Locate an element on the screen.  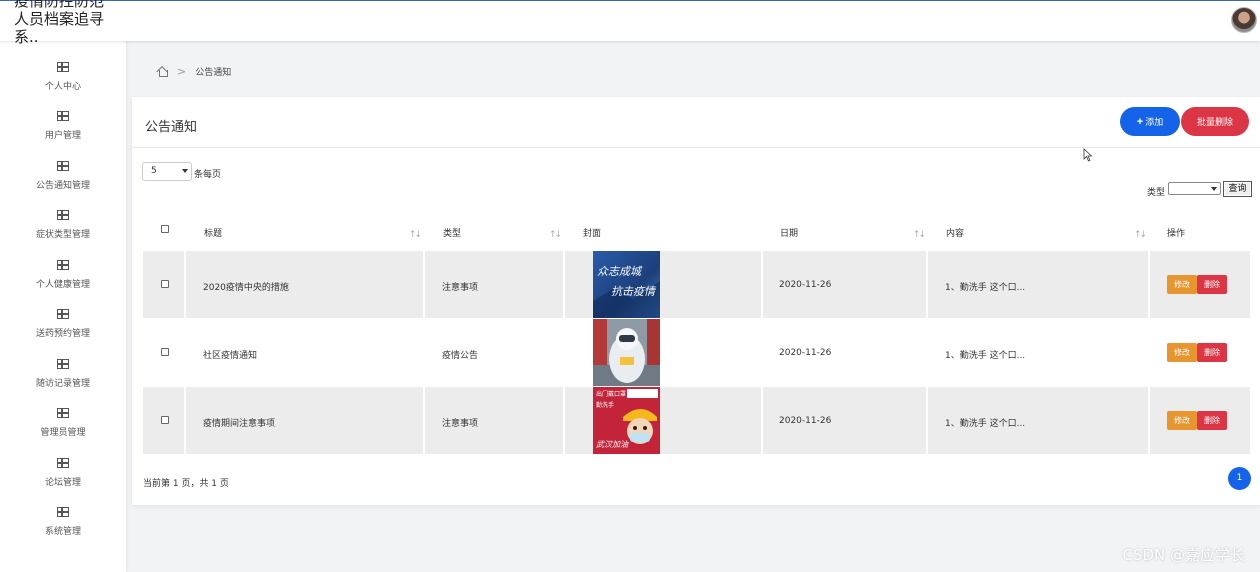
batch-delete-button: 批量删除 is located at coordinates (1215, 121).